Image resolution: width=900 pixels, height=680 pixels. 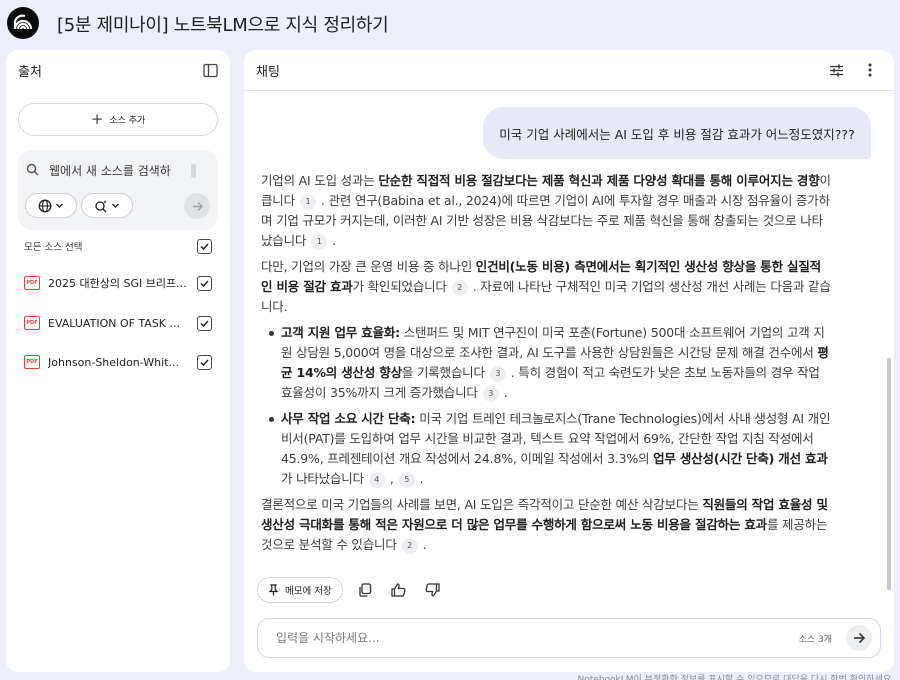 I want to click on send-button, so click(x=859, y=638).